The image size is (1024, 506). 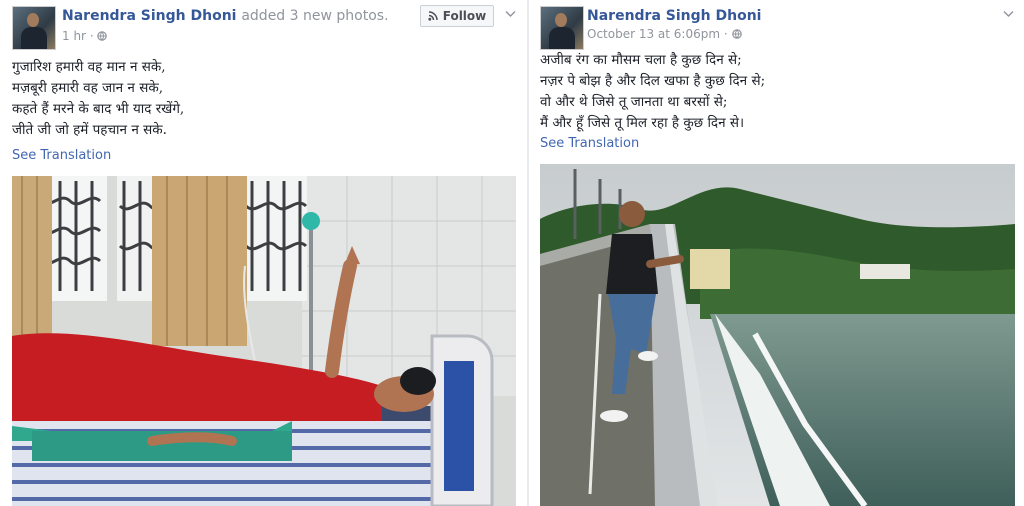 I want to click on poem-line: जीते जी जो हमें पहचान न सके., so click(x=89, y=130).